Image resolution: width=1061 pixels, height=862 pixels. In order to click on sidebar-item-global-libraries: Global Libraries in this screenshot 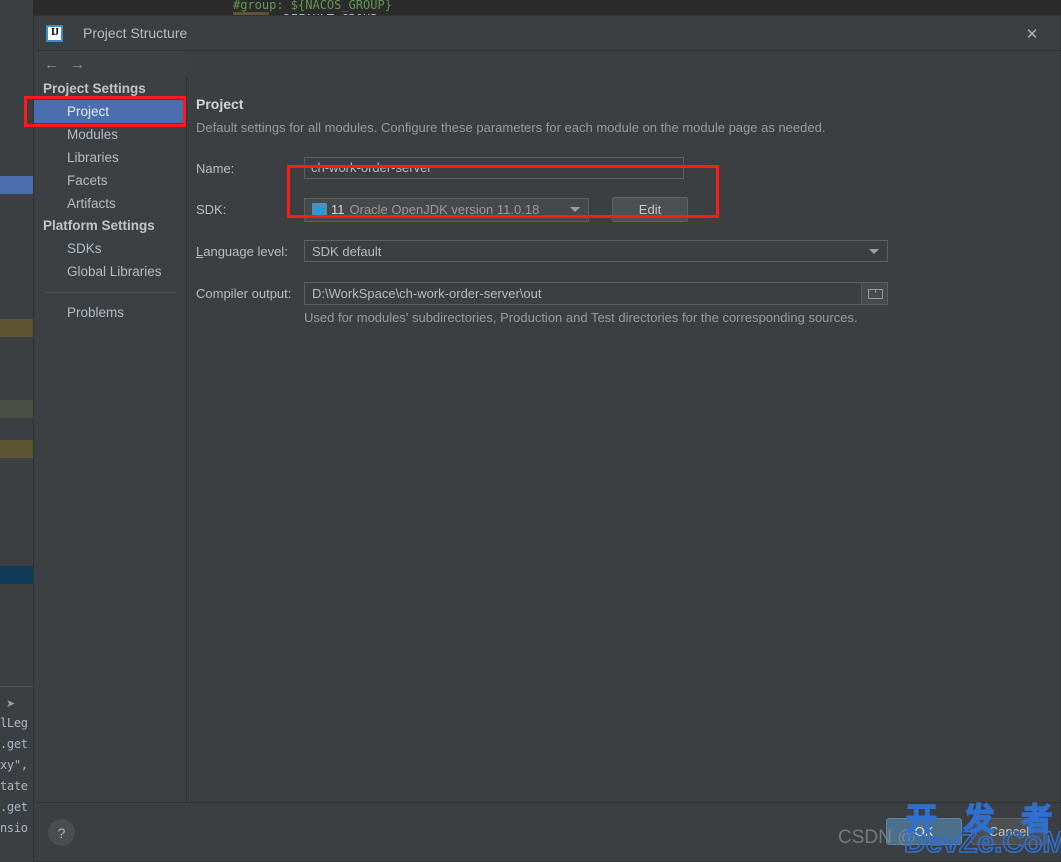, I will do `click(110, 271)`.